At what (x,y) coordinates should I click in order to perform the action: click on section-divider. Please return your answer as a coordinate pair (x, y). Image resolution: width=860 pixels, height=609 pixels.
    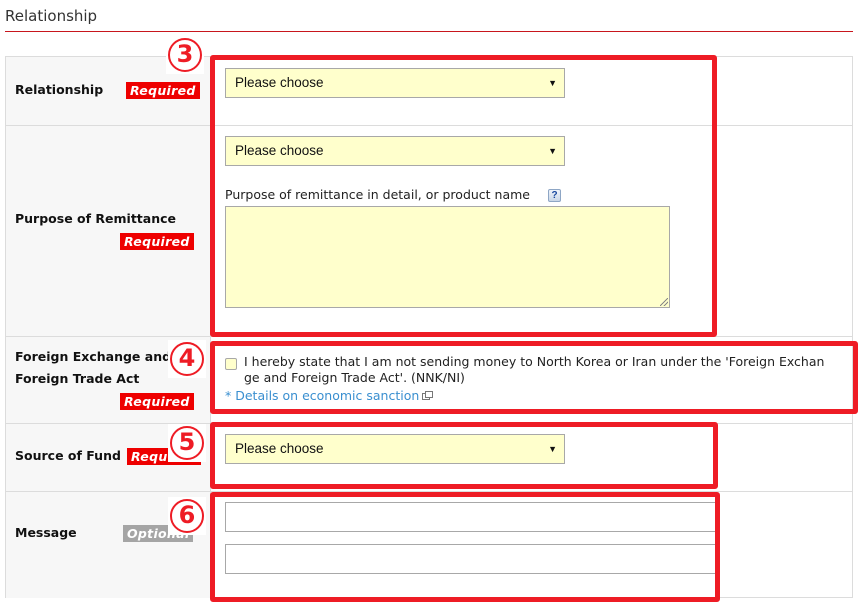
    Looking at the image, I should click on (429, 31).